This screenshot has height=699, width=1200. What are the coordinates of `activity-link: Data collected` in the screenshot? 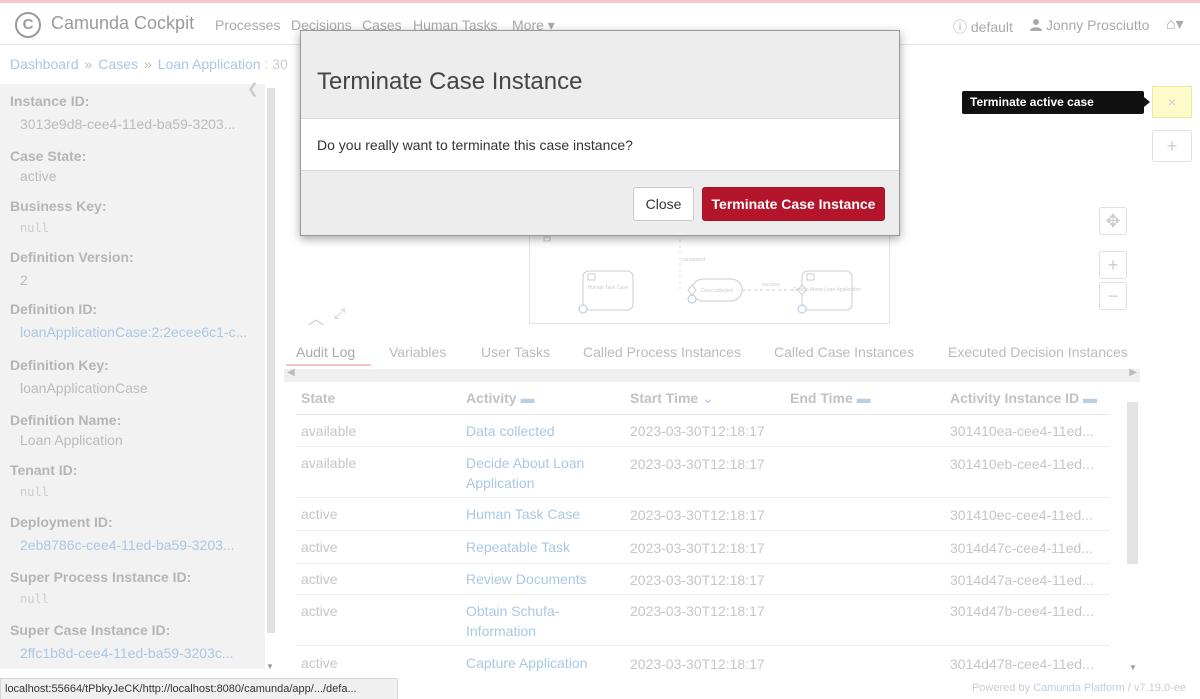 It's located at (510, 431).